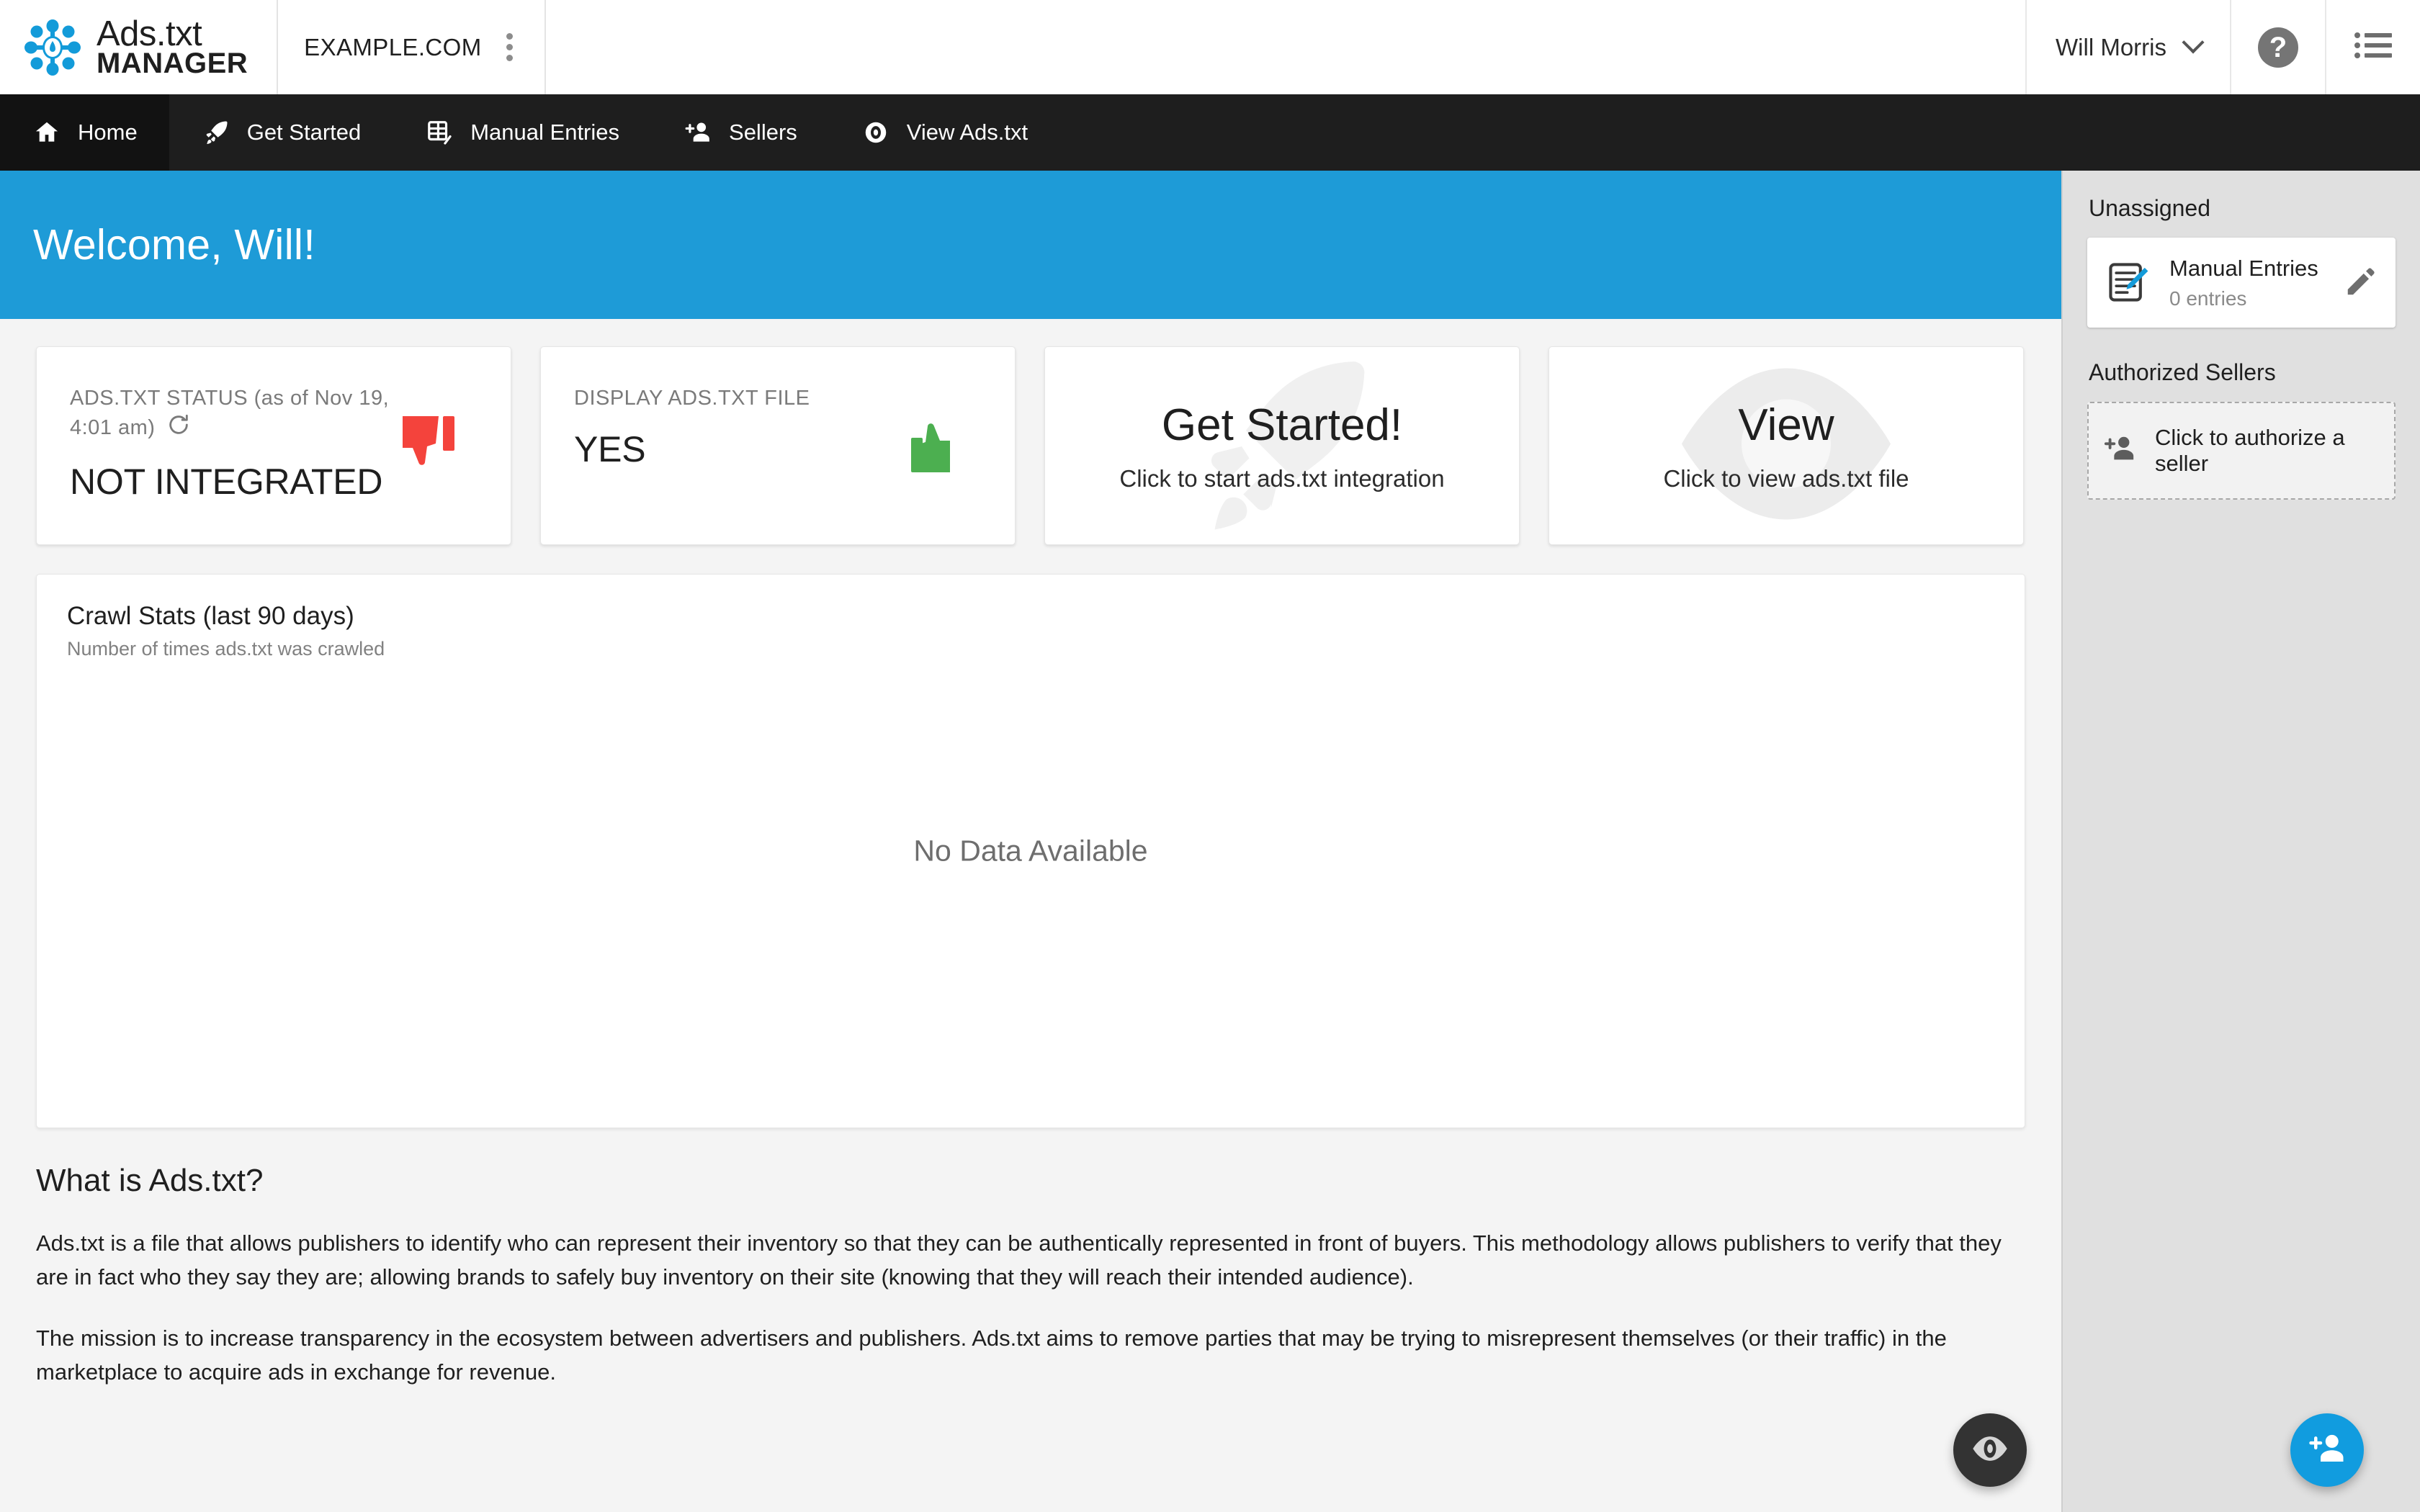 The width and height of the screenshot is (2420, 1512). I want to click on nav-item-view-adstxt: View Ads.txt, so click(944, 132).